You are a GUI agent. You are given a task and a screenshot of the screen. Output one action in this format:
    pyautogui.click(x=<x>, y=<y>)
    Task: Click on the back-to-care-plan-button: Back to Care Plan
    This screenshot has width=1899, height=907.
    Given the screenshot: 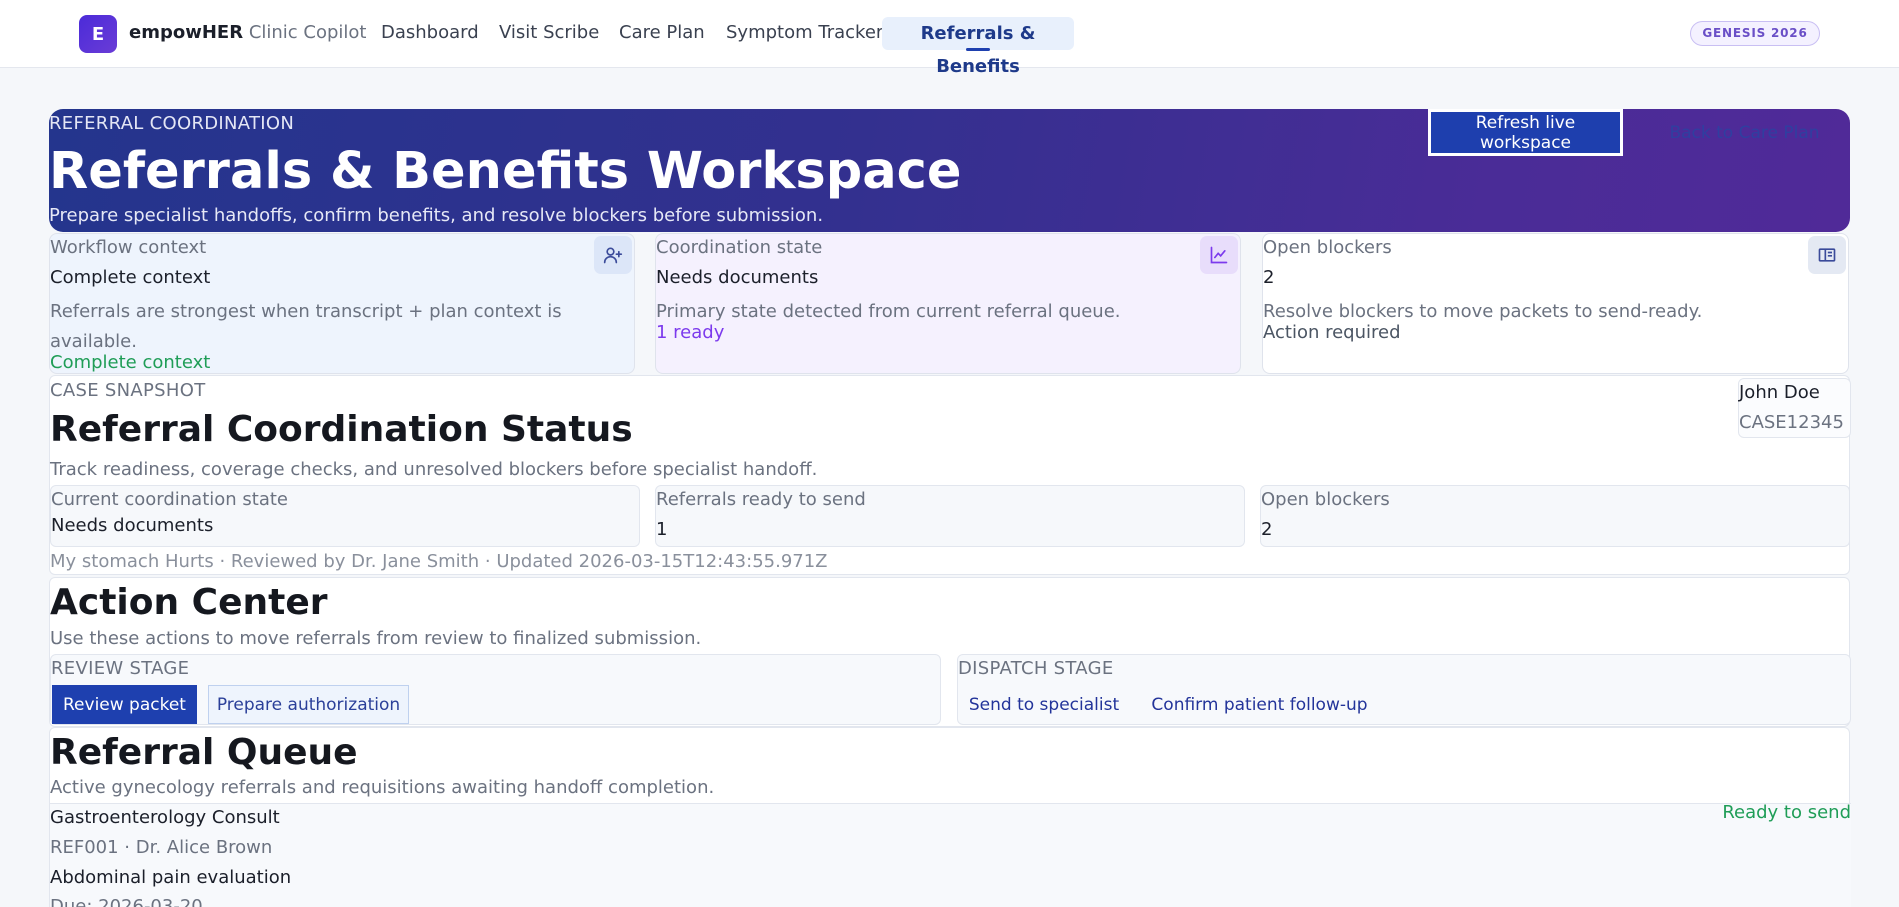 What is the action you would take?
    pyautogui.click(x=1744, y=132)
    